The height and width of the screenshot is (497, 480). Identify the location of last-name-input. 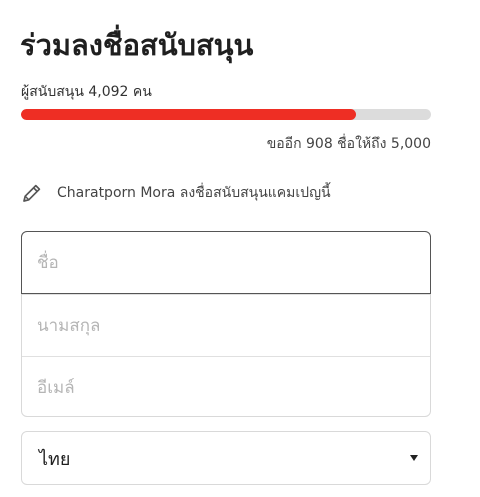
(226, 325).